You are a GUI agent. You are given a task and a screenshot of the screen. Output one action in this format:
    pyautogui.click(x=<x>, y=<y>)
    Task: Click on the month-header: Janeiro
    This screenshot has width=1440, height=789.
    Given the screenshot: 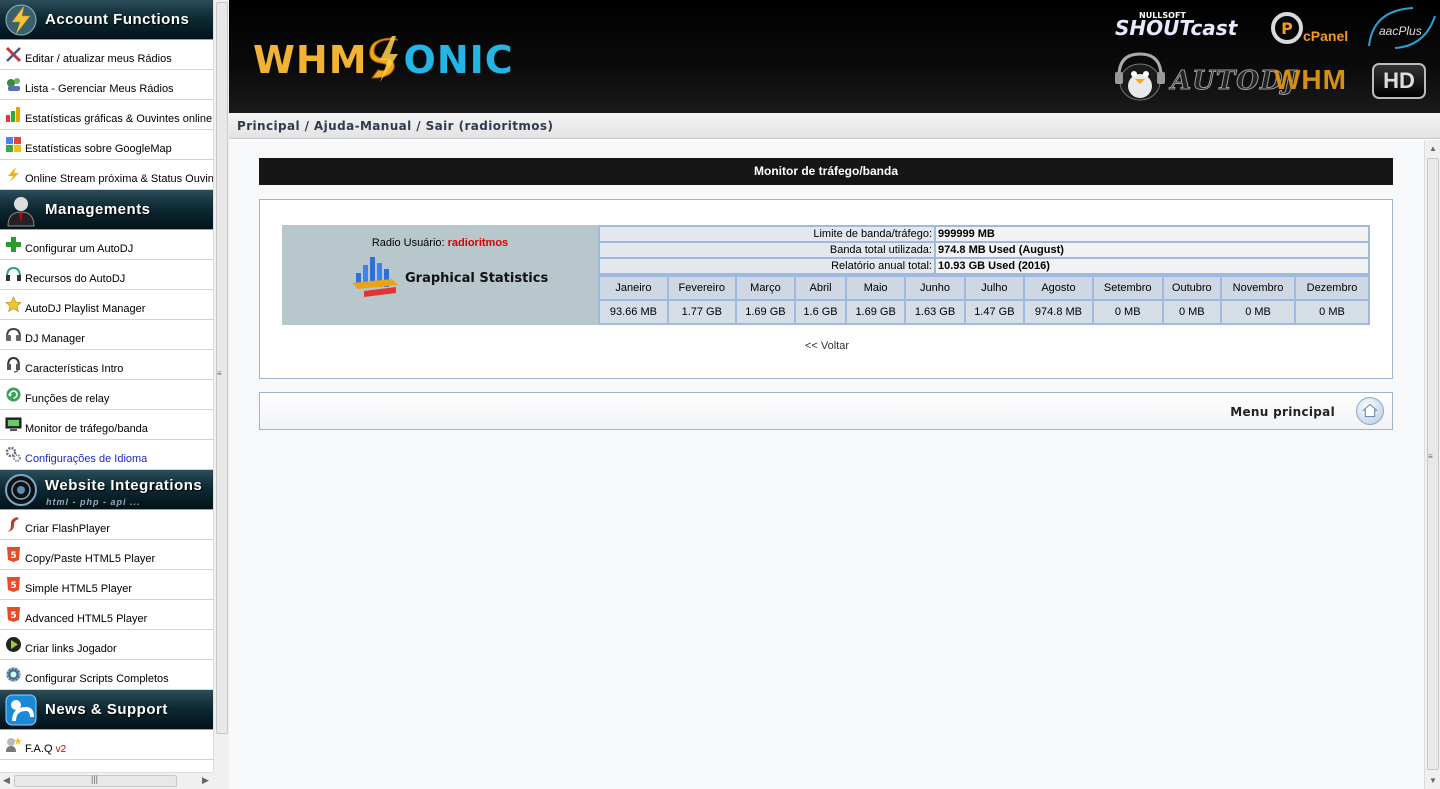 What is the action you would take?
    pyautogui.click(x=633, y=288)
    